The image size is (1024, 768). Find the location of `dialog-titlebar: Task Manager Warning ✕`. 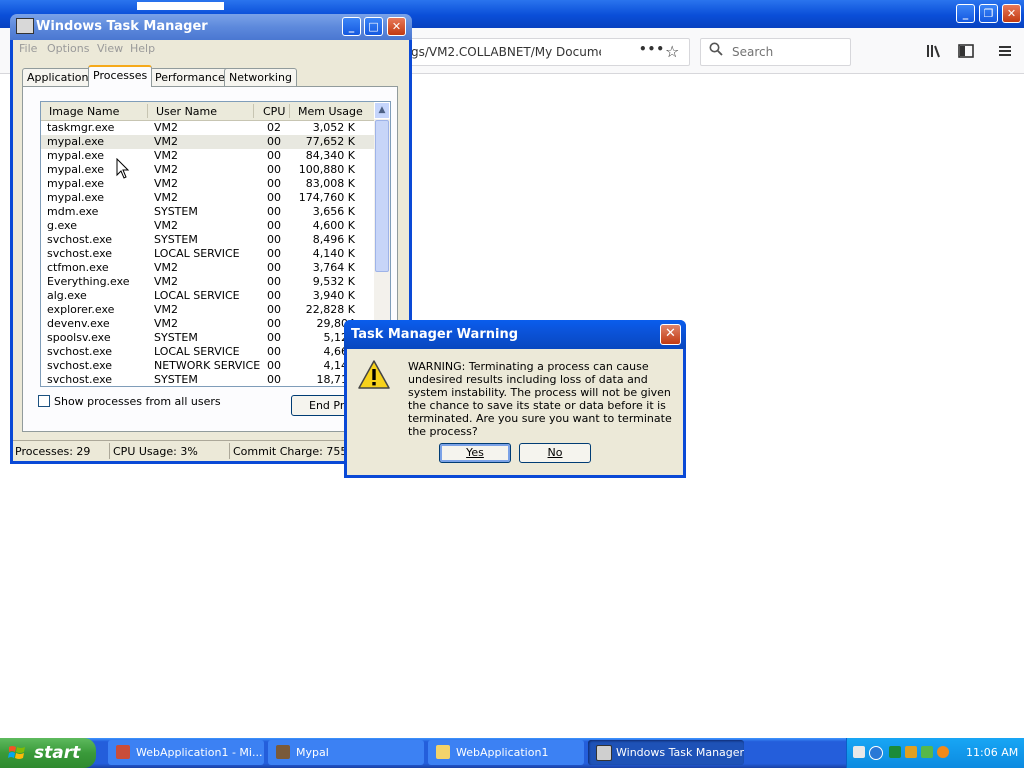

dialog-titlebar: Task Manager Warning ✕ is located at coordinates (515, 334).